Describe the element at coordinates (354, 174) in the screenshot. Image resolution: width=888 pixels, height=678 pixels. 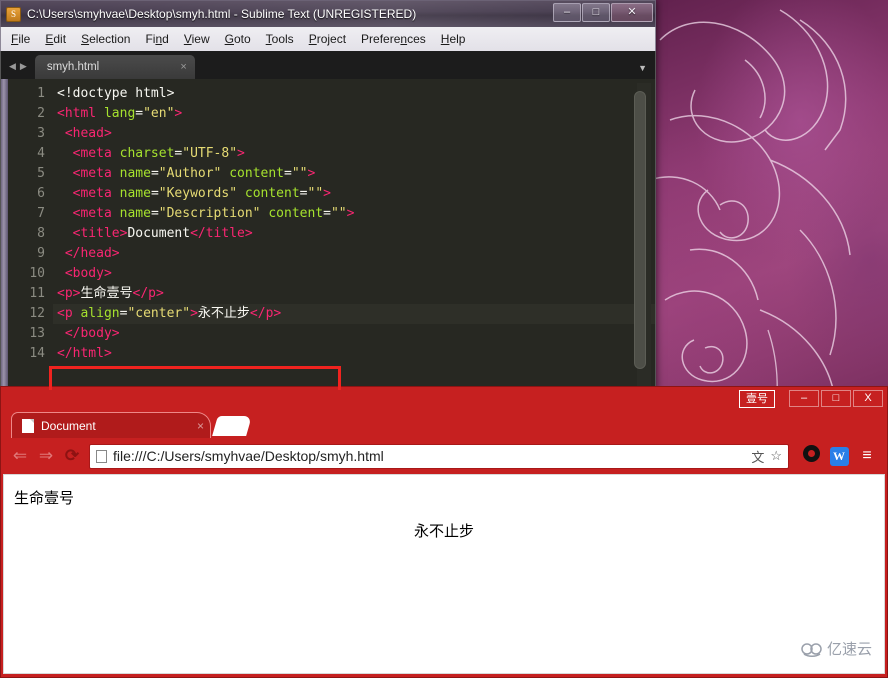
I see `code-line: <meta name="Author" content="">` at that location.